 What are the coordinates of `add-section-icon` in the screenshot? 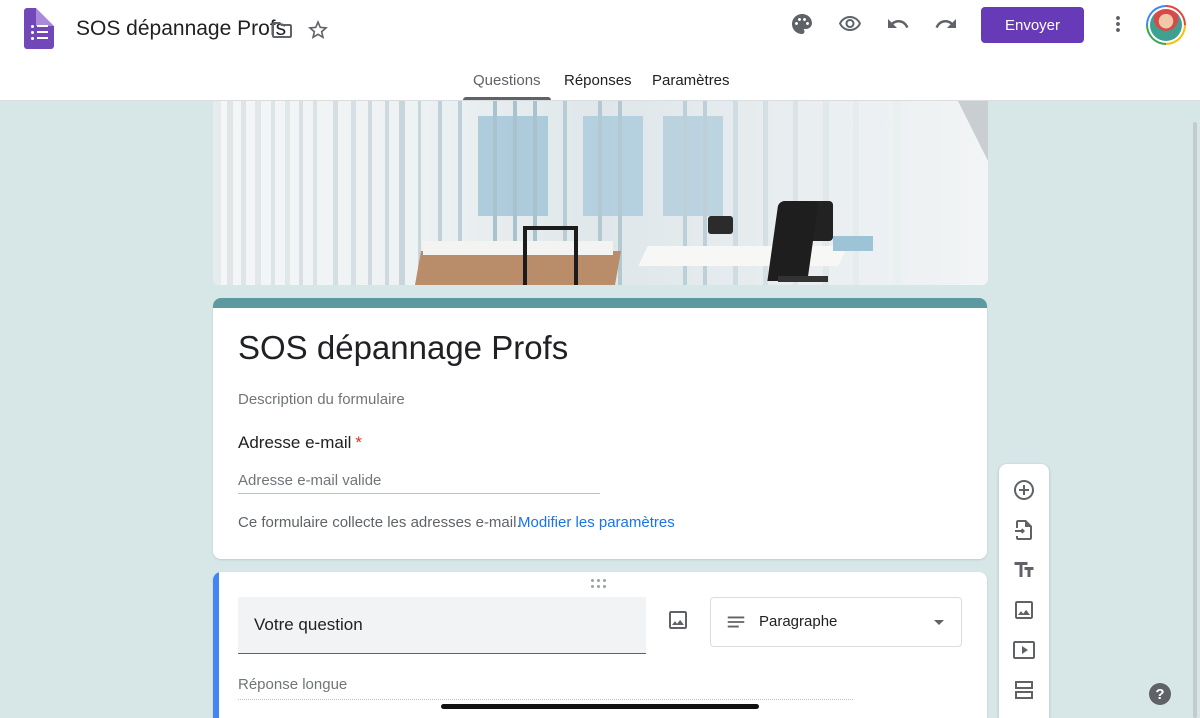 It's located at (1024, 690).